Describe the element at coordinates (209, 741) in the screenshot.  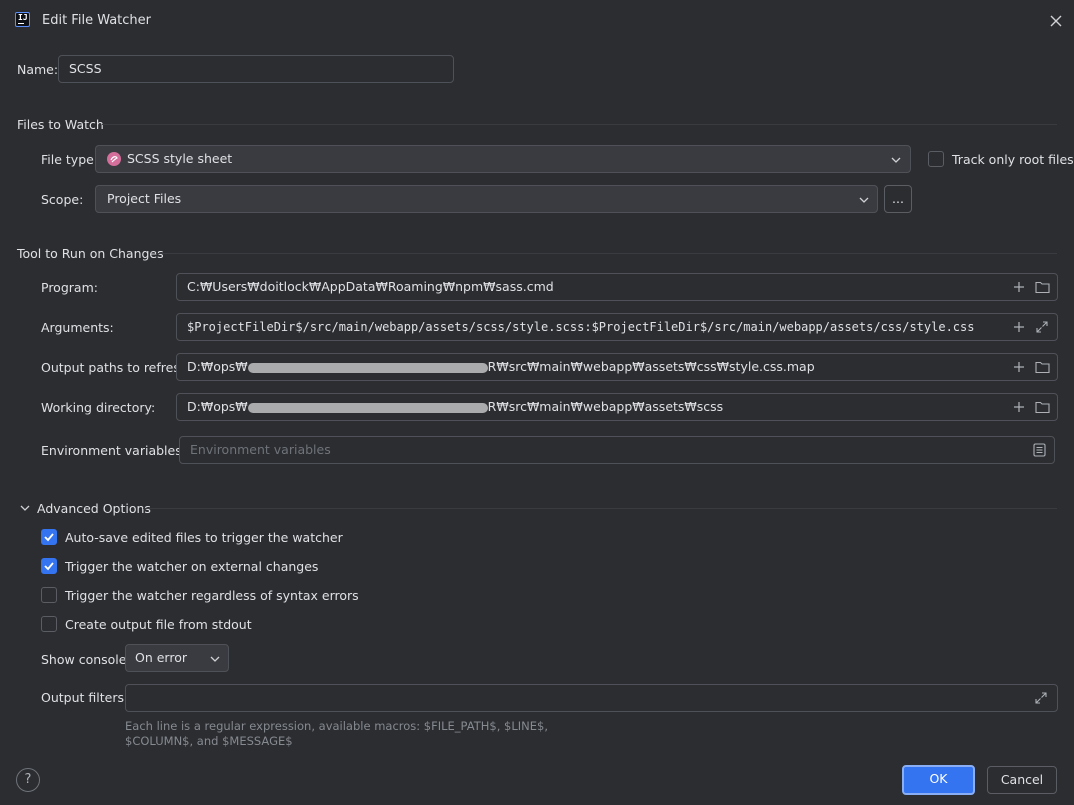
I see `output-filters-hint-line2: $COLUMN$, and $MESSAGE$` at that location.